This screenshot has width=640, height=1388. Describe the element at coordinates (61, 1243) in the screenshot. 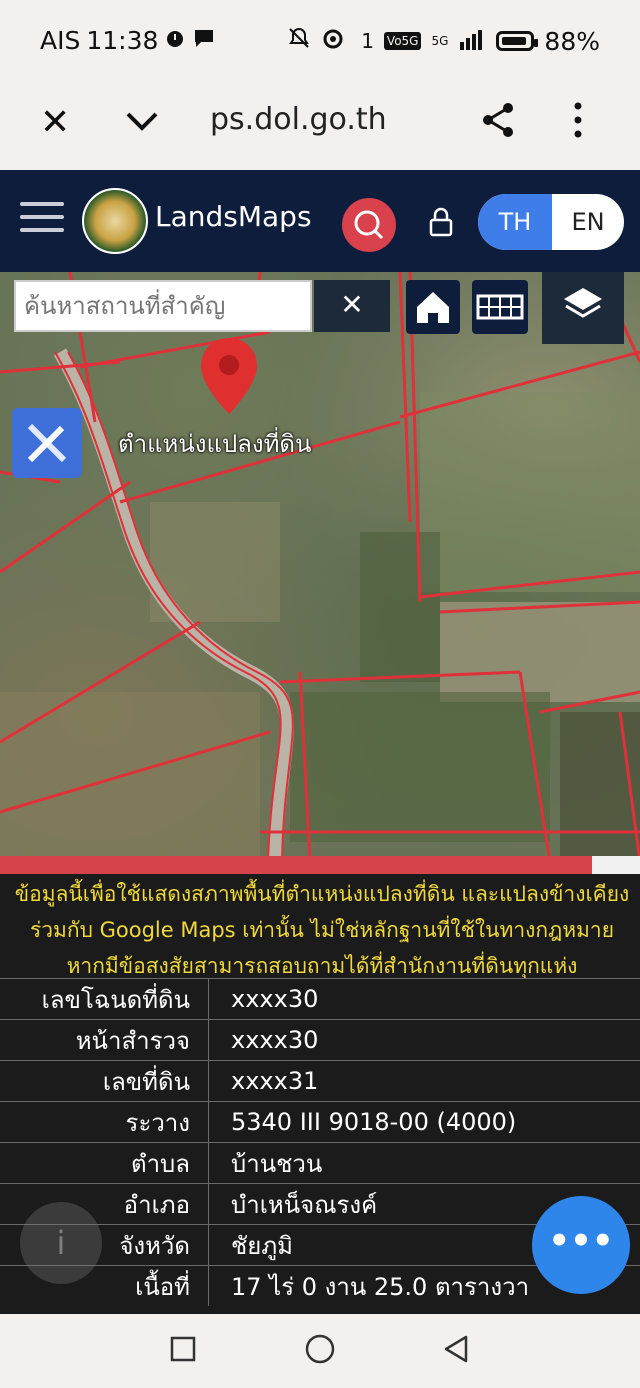

I see `info-icon: i` at that location.